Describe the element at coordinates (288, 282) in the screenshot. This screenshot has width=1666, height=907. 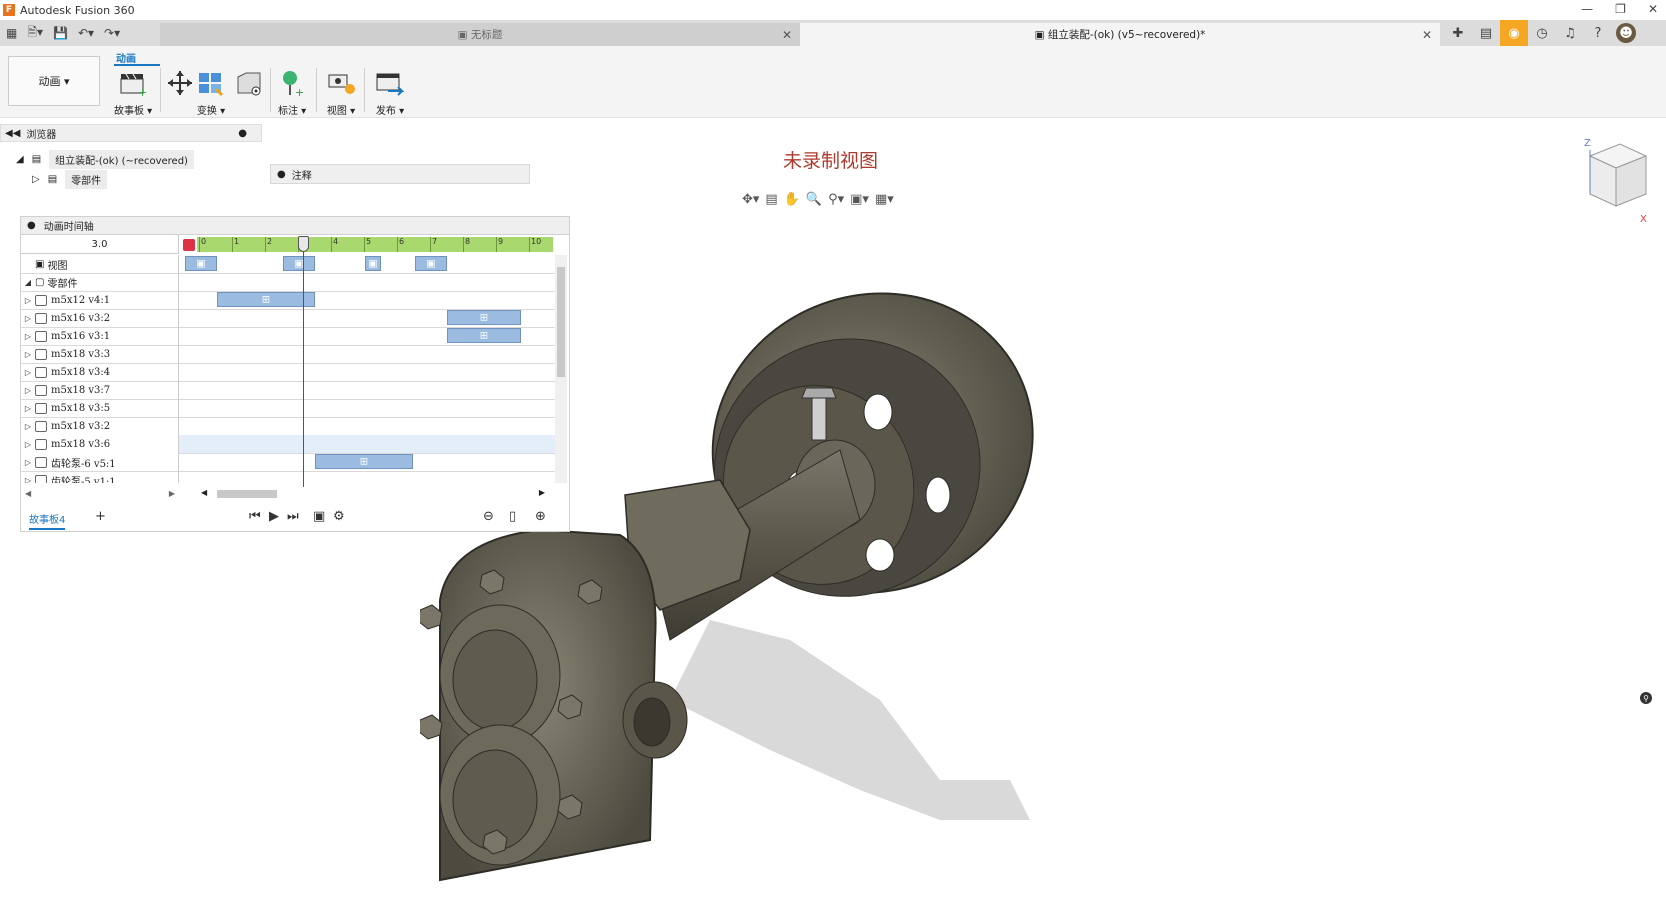
I see `timeline-row-components: ◢ ▢ 零部件` at that location.